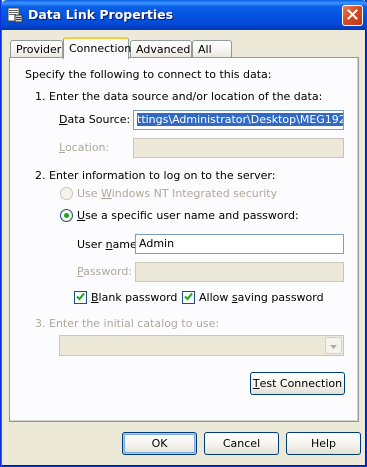 The height and width of the screenshot is (467, 367). Describe the element at coordinates (15, 15) in the screenshot. I see `data-link-icon` at that location.